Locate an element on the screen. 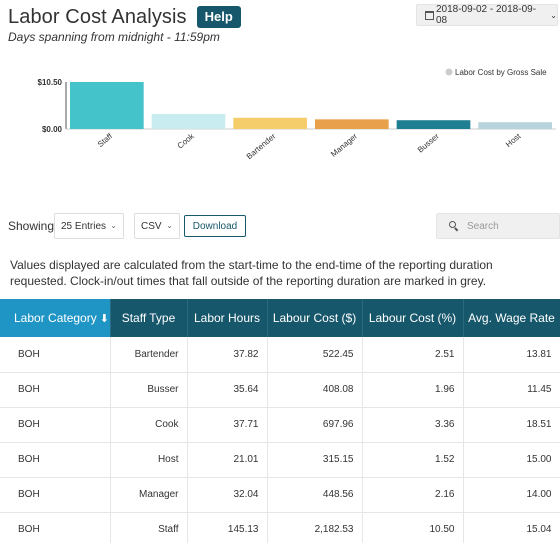  page-title: Labor Cost Analysis is located at coordinates (97, 16).